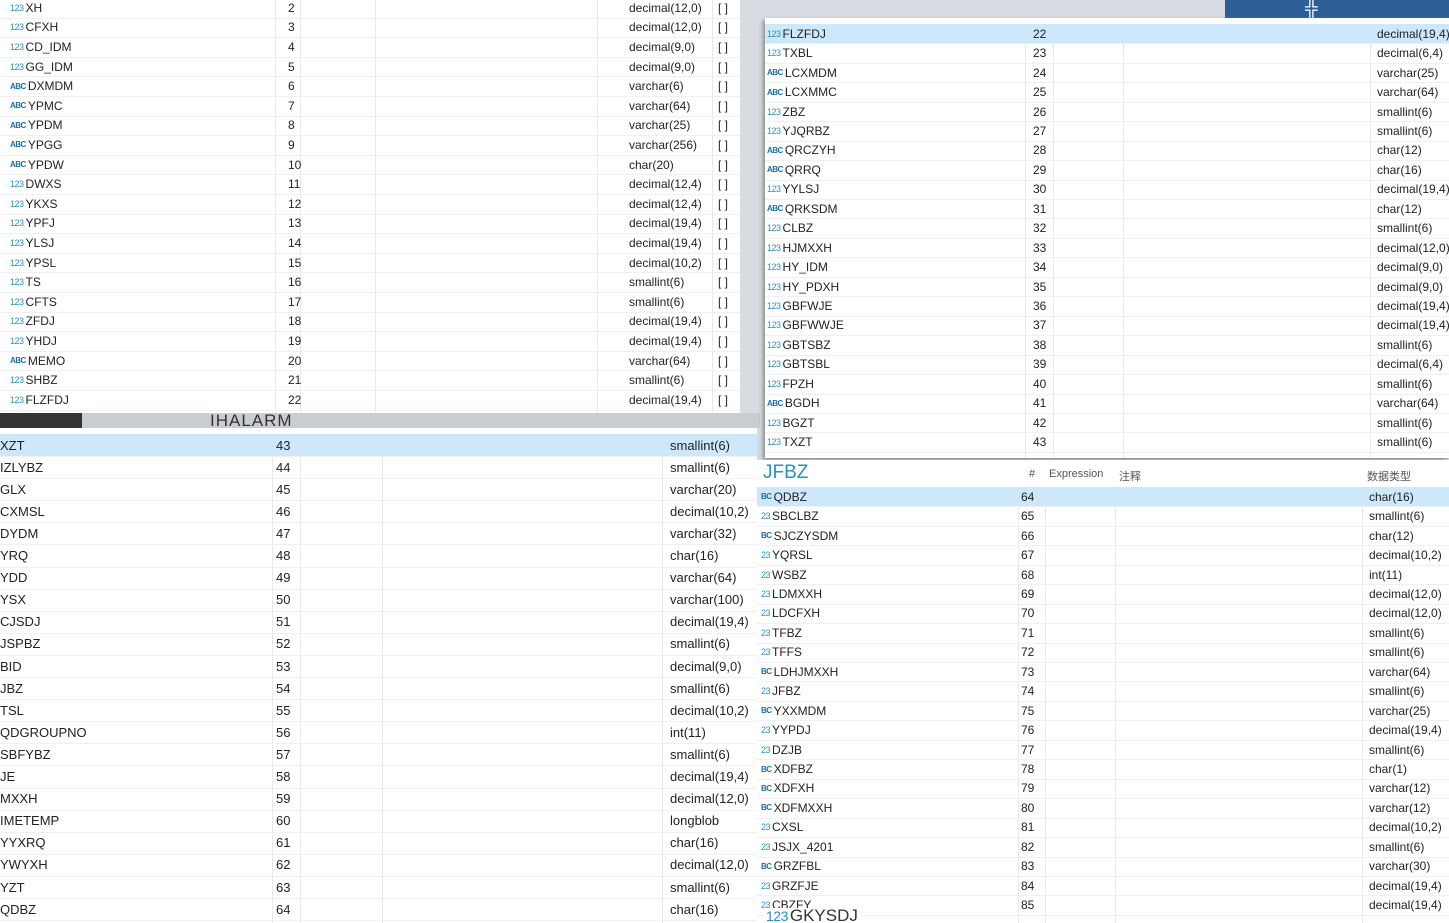 The image size is (1449, 923). Describe the element at coordinates (1103, 653) in the screenshot. I see `column-row: 23 TFFS 72 smallint(6)` at that location.